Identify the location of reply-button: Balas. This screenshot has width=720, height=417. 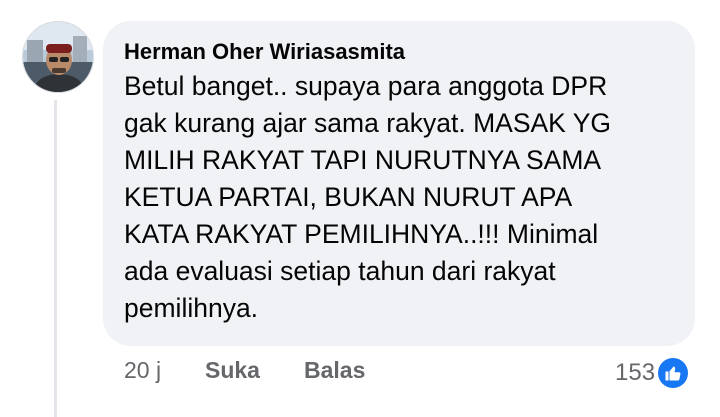
(334, 370).